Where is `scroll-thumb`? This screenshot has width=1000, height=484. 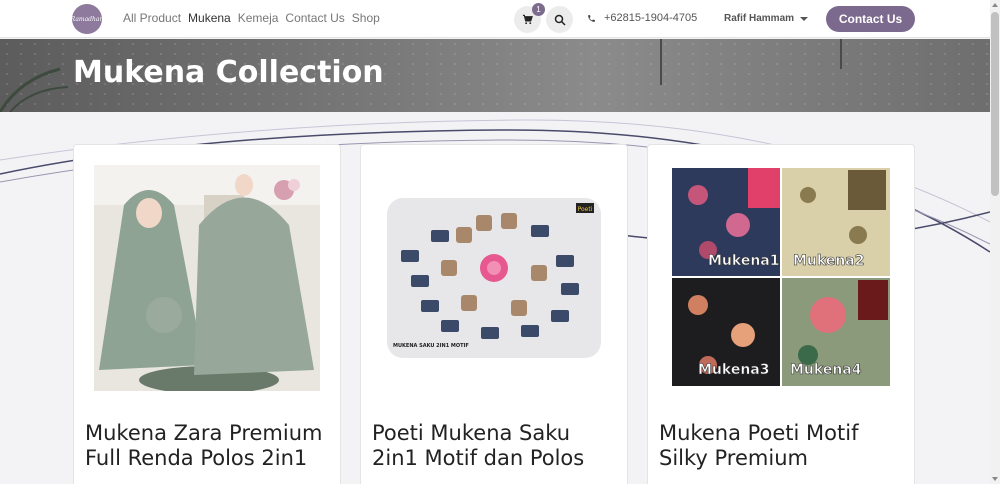
scroll-thumb is located at coordinates (995, 104).